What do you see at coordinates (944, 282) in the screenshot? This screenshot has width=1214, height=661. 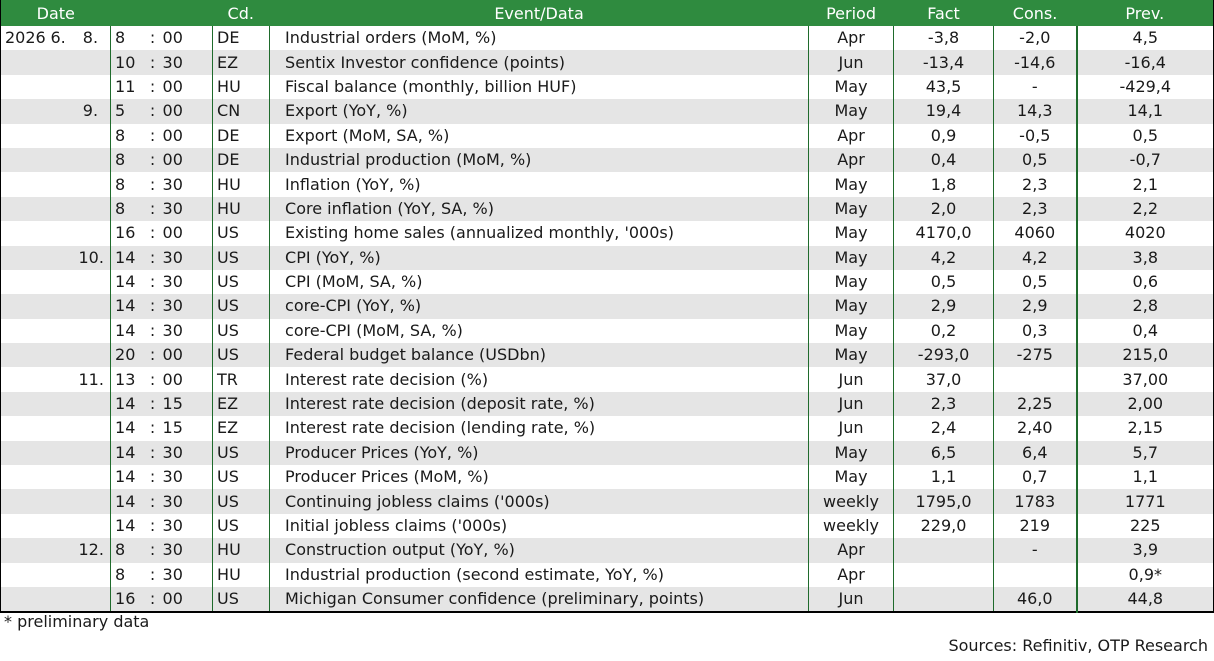 I see `fact-cell: 0,5` at bounding box center [944, 282].